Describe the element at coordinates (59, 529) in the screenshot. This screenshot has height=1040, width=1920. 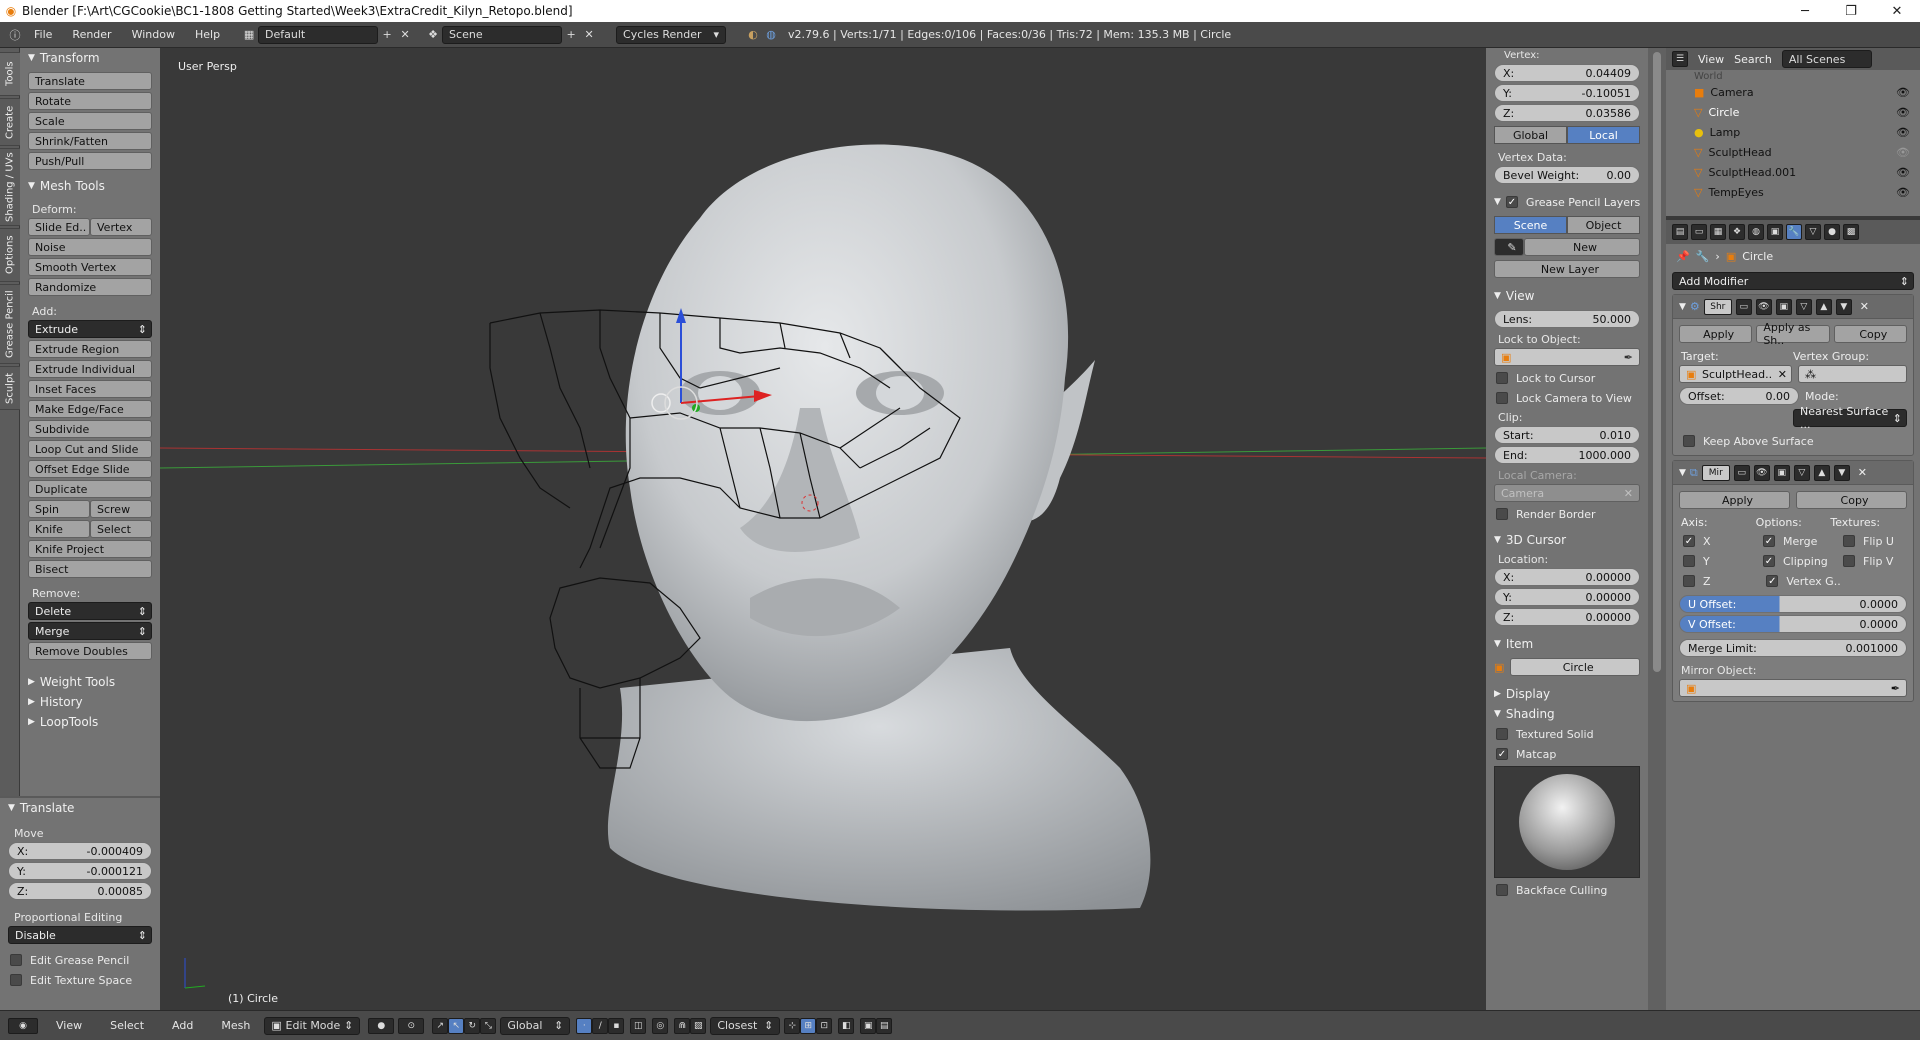
I see `knife-button: Knife` at that location.